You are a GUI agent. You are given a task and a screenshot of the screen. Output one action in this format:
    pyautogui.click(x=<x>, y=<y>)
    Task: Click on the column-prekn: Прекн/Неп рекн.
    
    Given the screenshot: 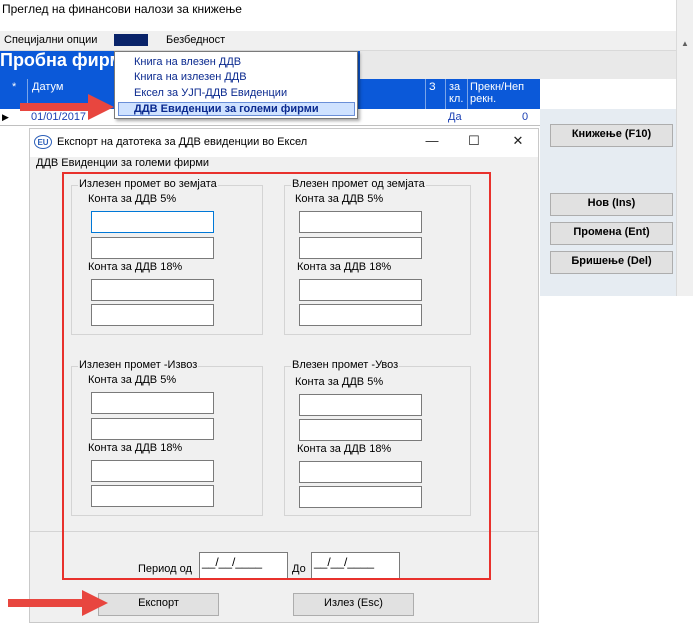 What is the action you would take?
    pyautogui.click(x=504, y=93)
    